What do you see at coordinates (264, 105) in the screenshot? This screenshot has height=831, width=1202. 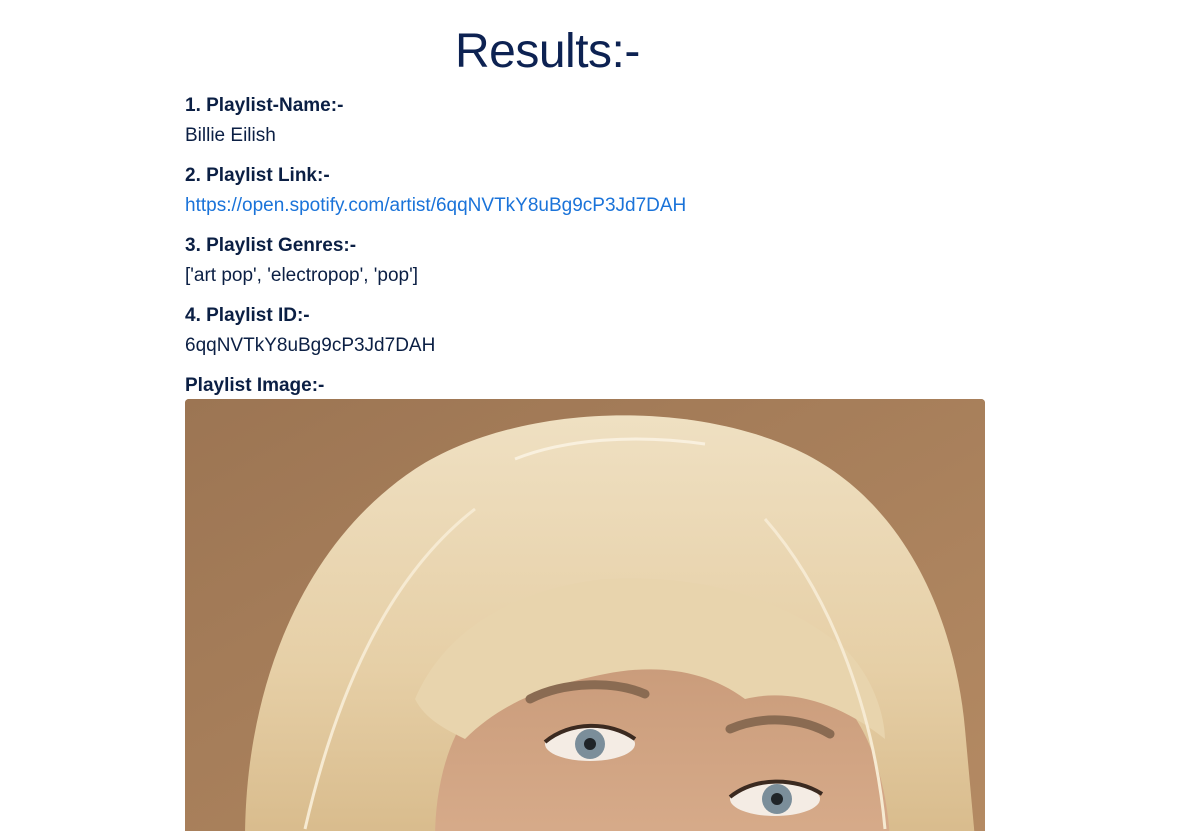 I see `playlist-name-label: 1. Playlist-Name:-` at bounding box center [264, 105].